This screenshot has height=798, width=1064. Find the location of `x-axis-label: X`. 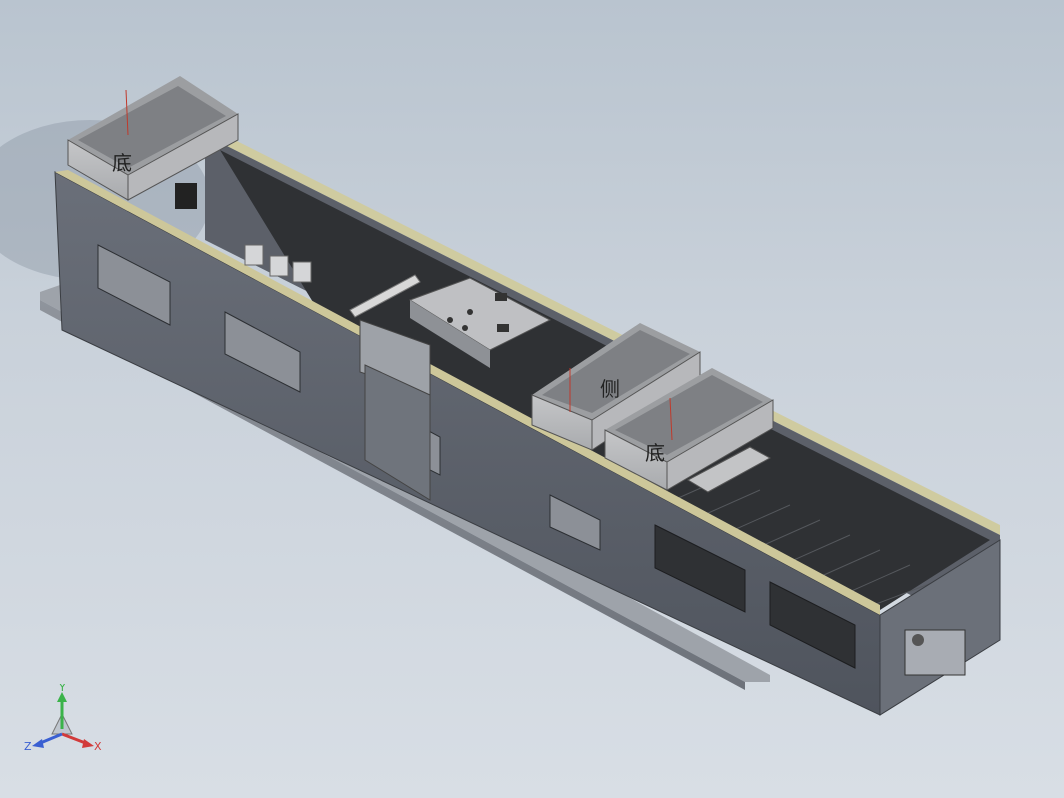

x-axis-label: X is located at coordinates (98, 746).